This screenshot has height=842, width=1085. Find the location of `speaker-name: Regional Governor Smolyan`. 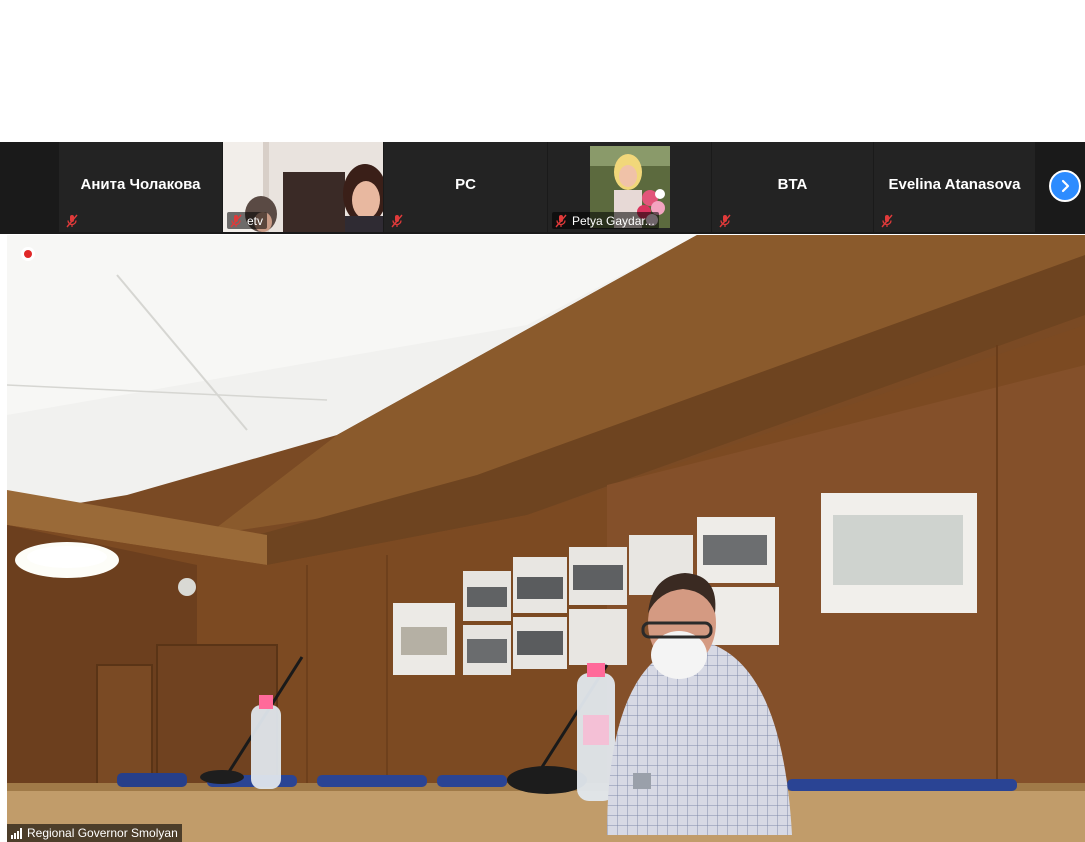

speaker-name: Regional Governor Smolyan is located at coordinates (102, 833).